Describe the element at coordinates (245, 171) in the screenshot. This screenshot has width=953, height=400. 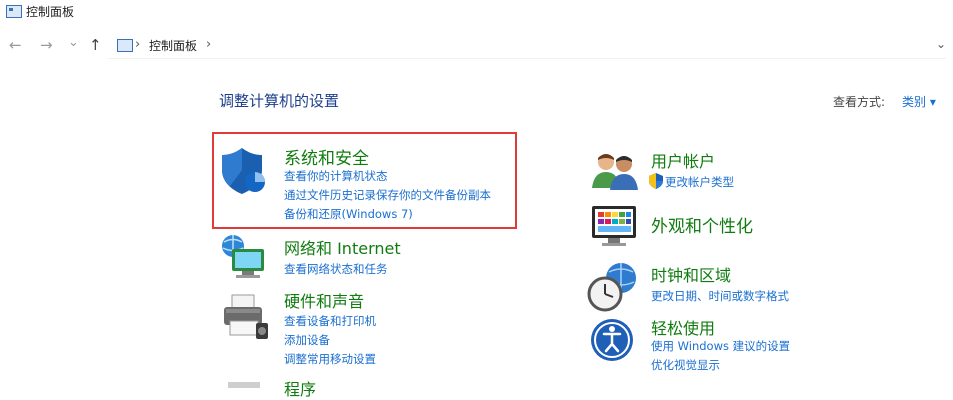
I see `shield-icon` at that location.